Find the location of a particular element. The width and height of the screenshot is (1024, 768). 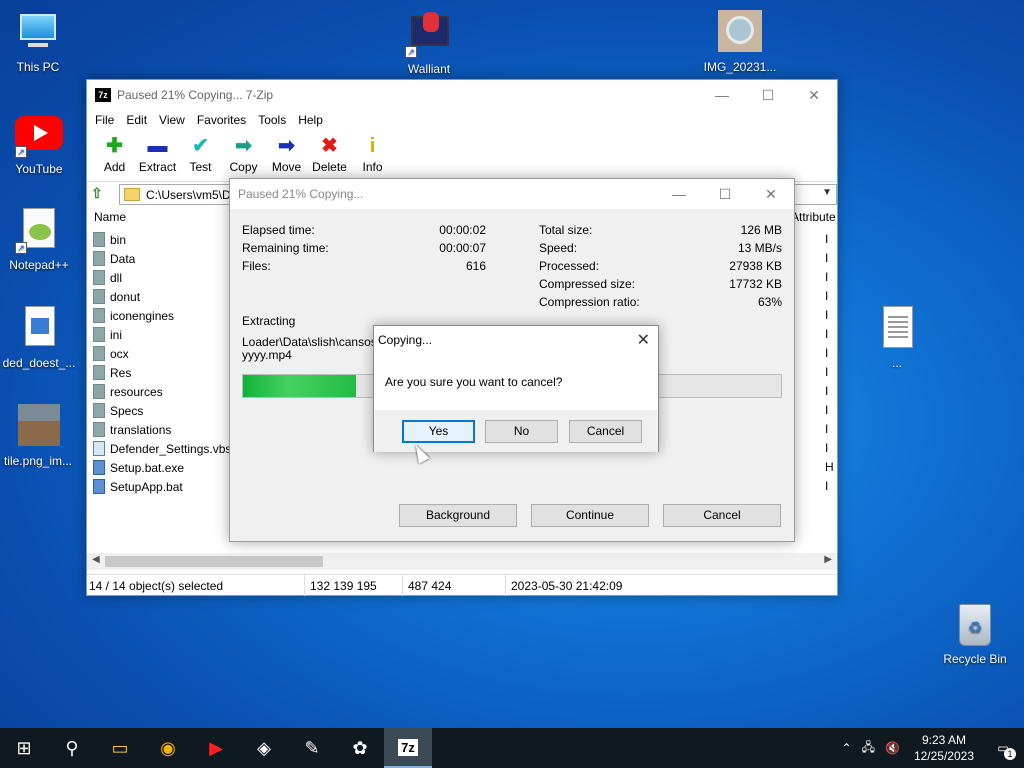

taskbar-paint-button: ✿ is located at coordinates (360, 748).